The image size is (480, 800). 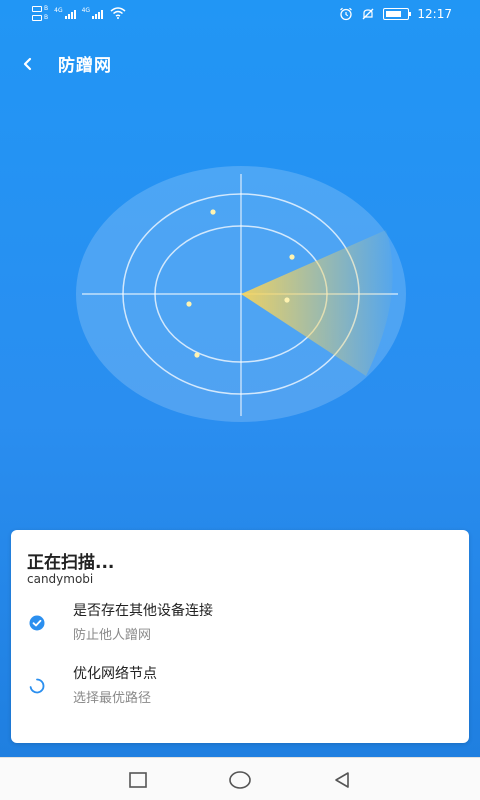 I want to click on back-triangle-icon, so click(x=342, y=780).